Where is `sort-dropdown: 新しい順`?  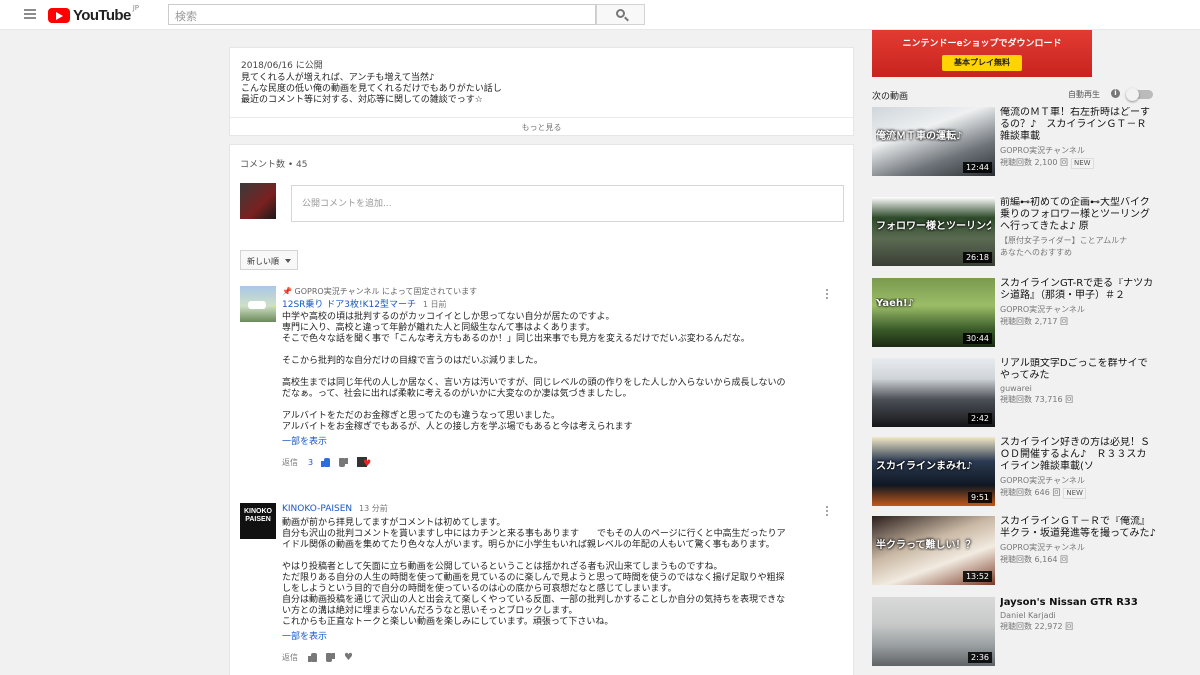 sort-dropdown: 新しい順 is located at coordinates (269, 260).